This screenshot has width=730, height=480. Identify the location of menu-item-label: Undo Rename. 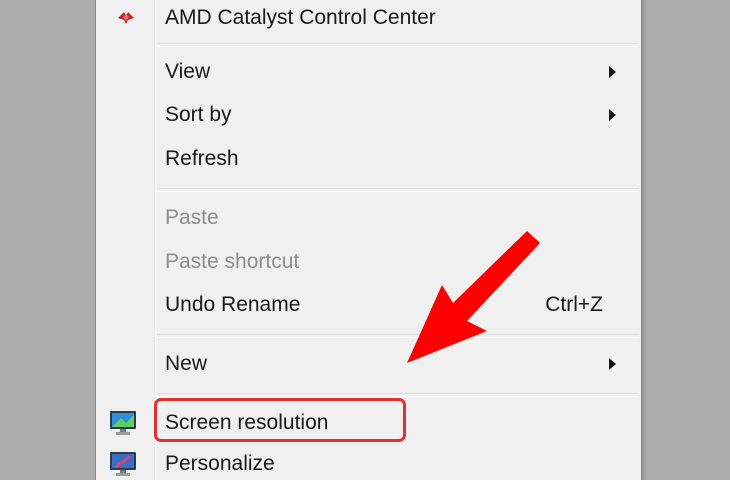
(233, 304).